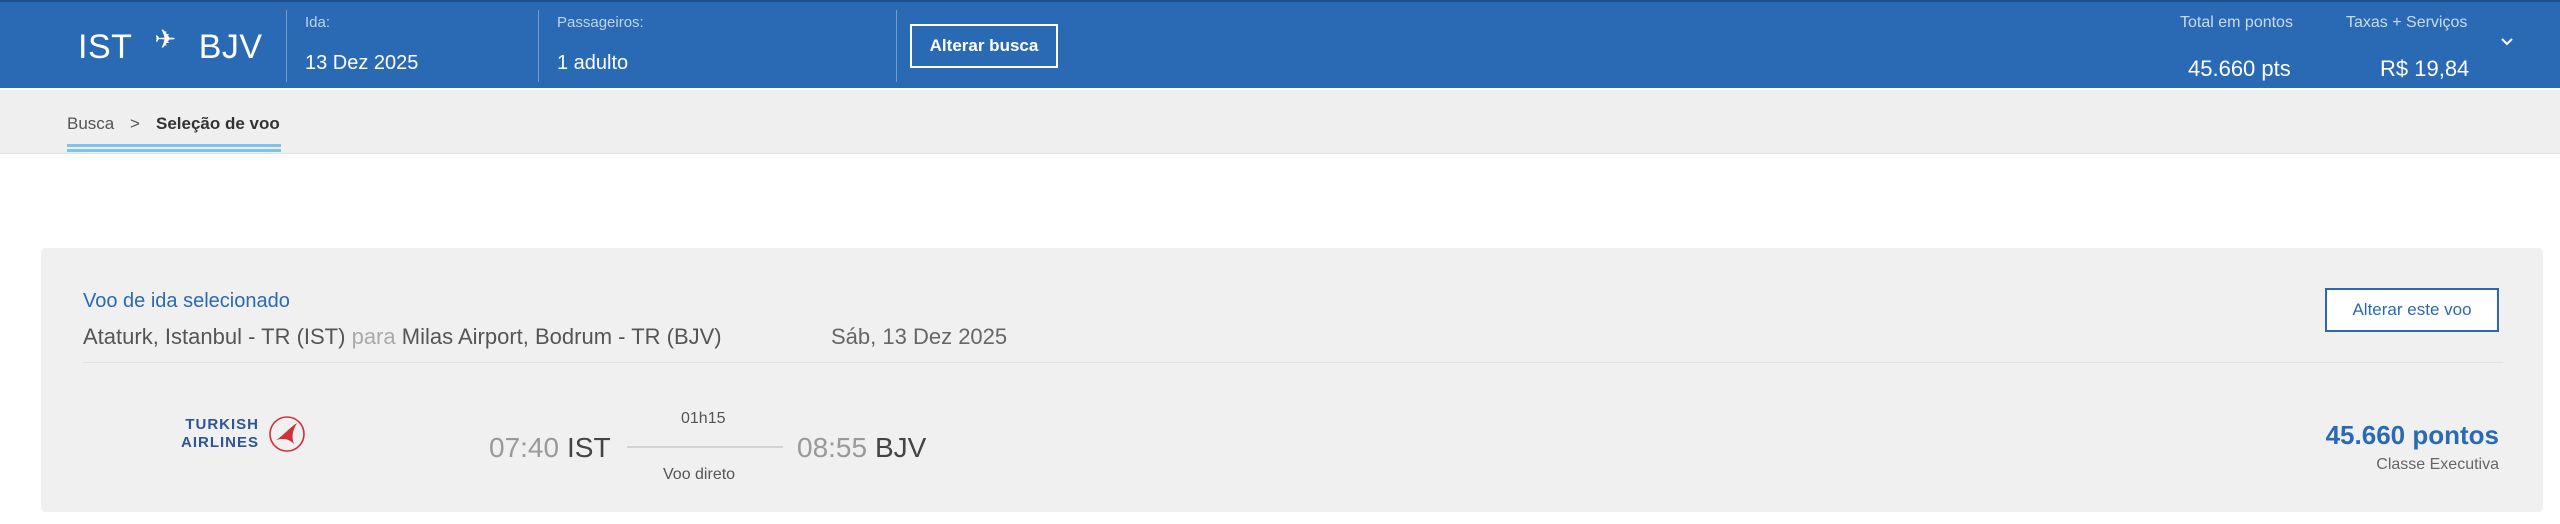 The height and width of the screenshot is (524, 2560). Describe the element at coordinates (2425, 68) in the screenshot. I see `taxes-value: R$ 19,84` at that location.